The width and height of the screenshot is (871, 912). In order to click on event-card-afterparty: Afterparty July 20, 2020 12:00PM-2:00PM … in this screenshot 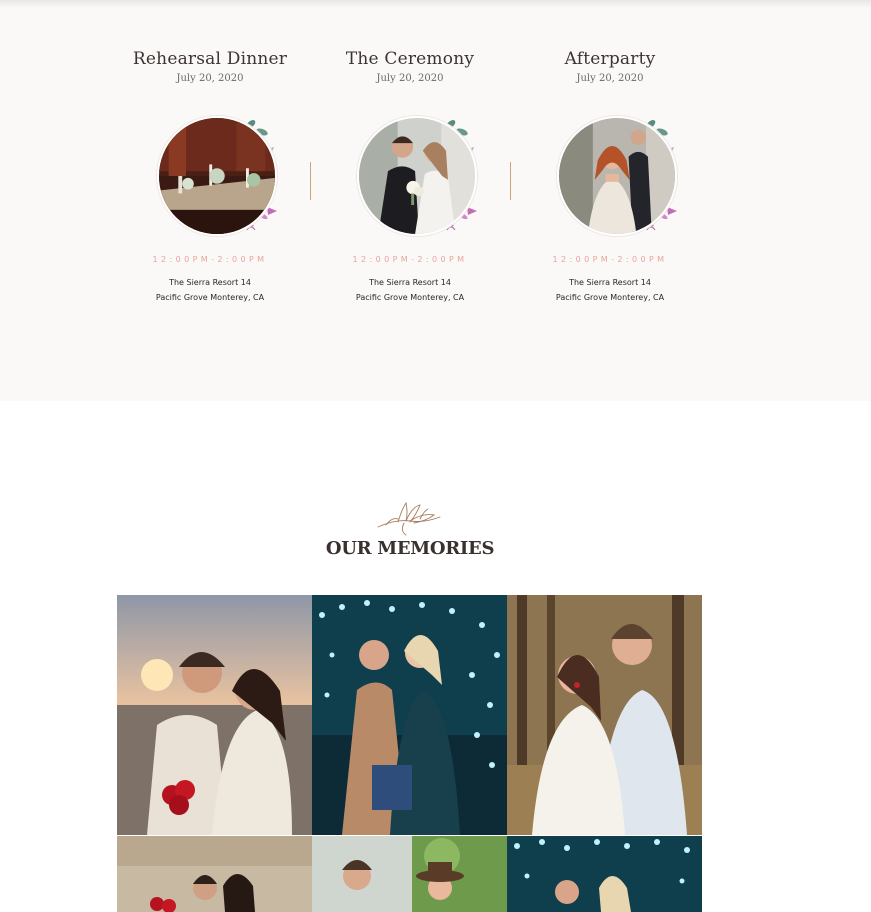, I will do `click(610, 177)`.